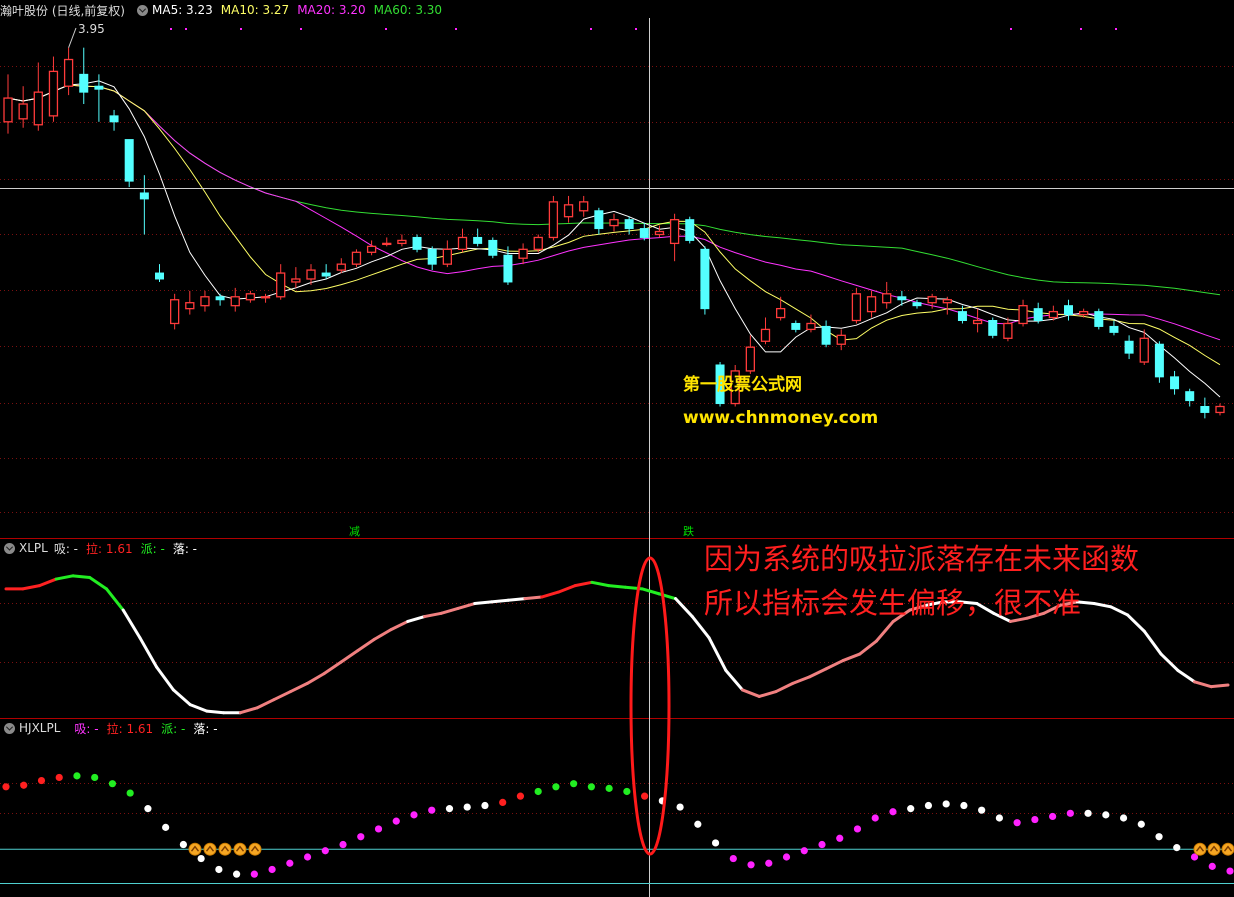 The image size is (1234, 897). What do you see at coordinates (9, 548) in the screenshot?
I see `xlpl-settings-icon` at bounding box center [9, 548].